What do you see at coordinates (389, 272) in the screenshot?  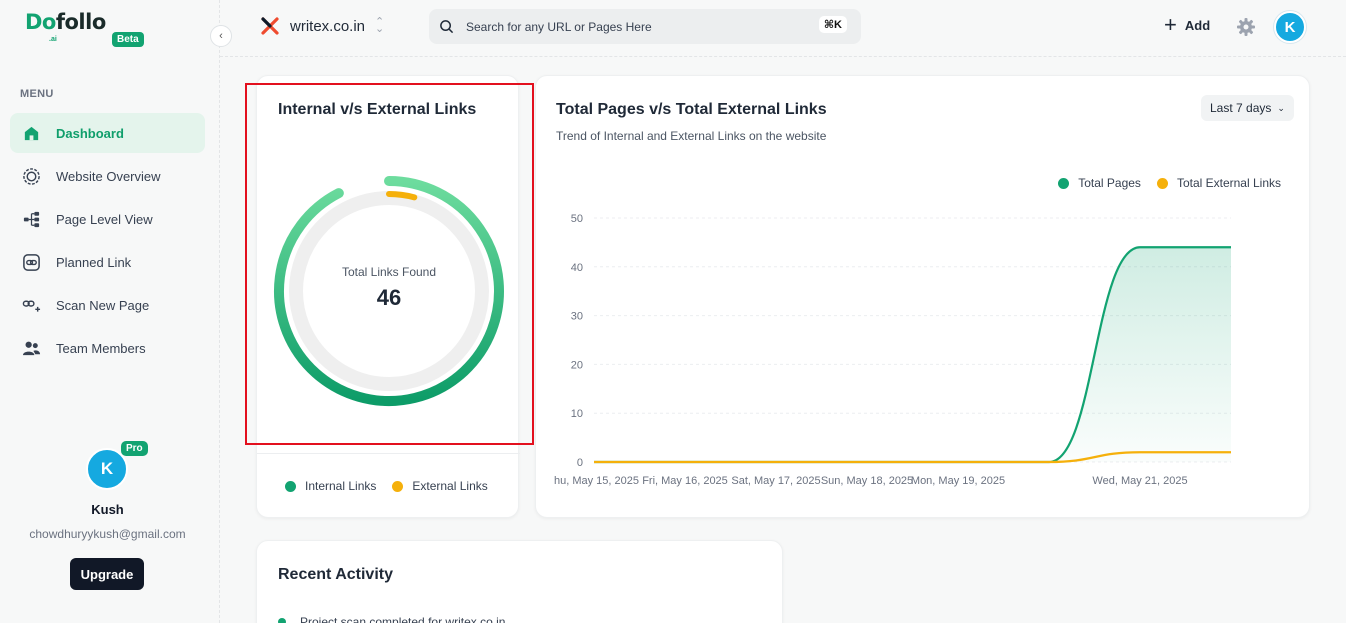 I see `total-links-label: Total Links Found` at bounding box center [389, 272].